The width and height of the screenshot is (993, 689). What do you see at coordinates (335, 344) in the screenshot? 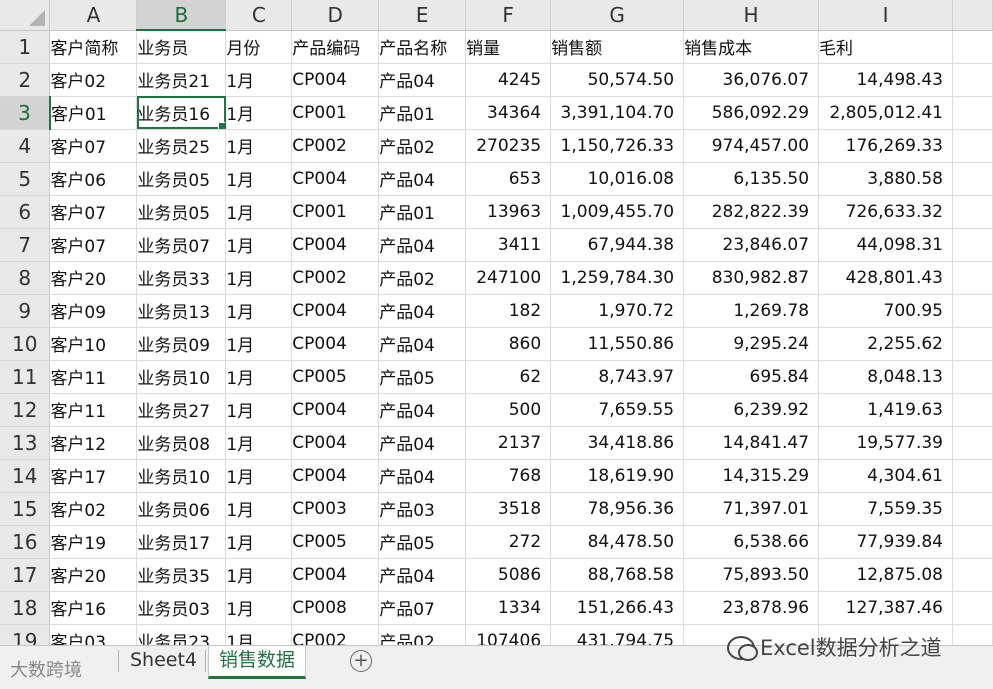
I see `cell-D10: CP004` at bounding box center [335, 344].